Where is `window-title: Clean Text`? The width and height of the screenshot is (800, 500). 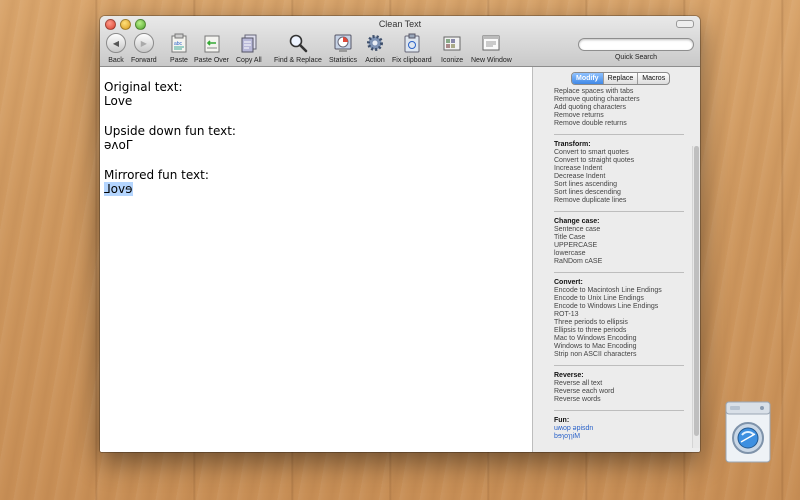 window-title: Clean Text is located at coordinates (400, 24).